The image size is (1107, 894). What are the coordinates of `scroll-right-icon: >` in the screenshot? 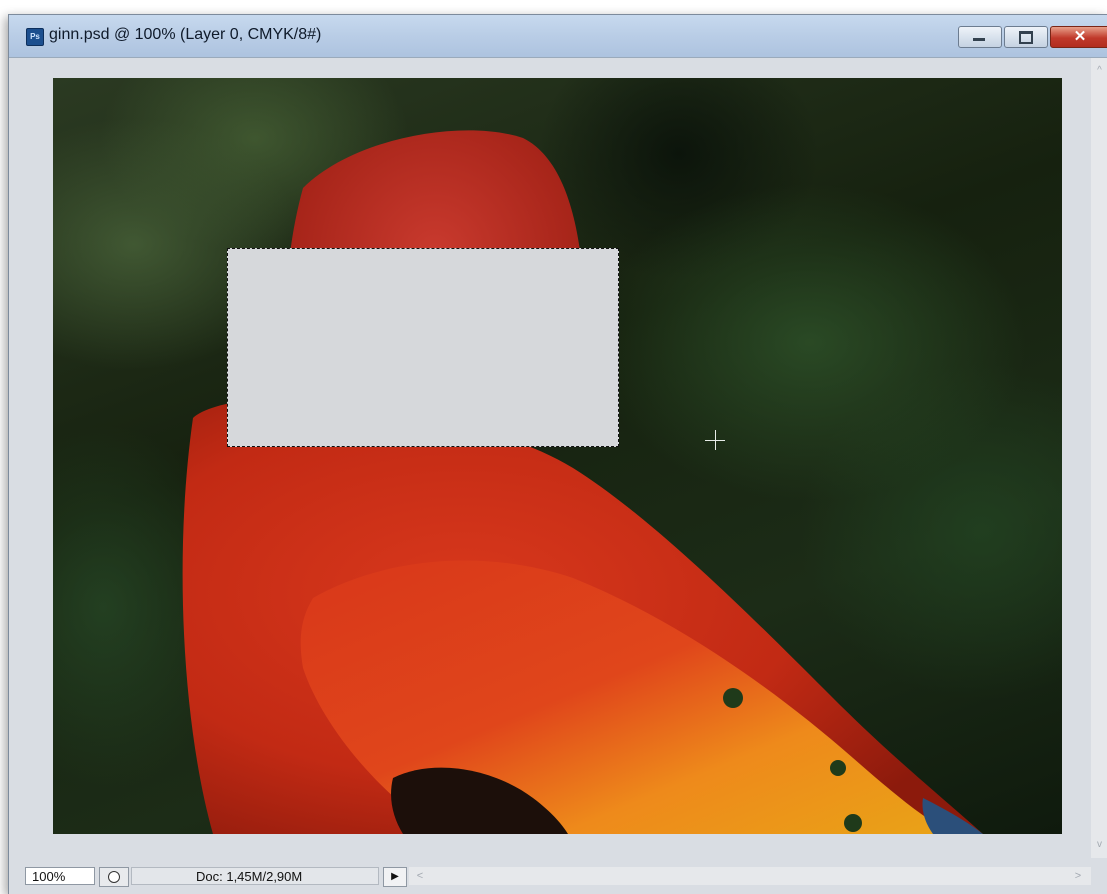 It's located at (1078, 876).